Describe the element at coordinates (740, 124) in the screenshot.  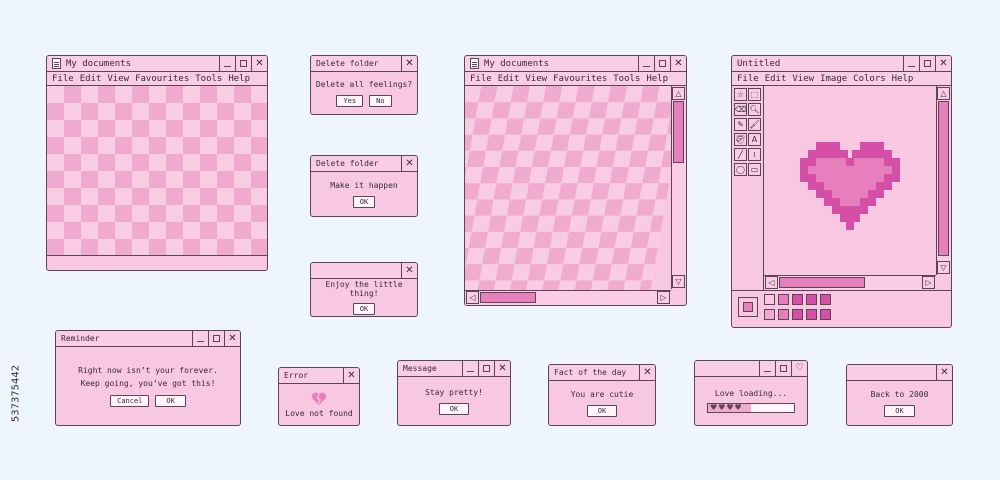
I see `pencil-icon: ✎` at that location.